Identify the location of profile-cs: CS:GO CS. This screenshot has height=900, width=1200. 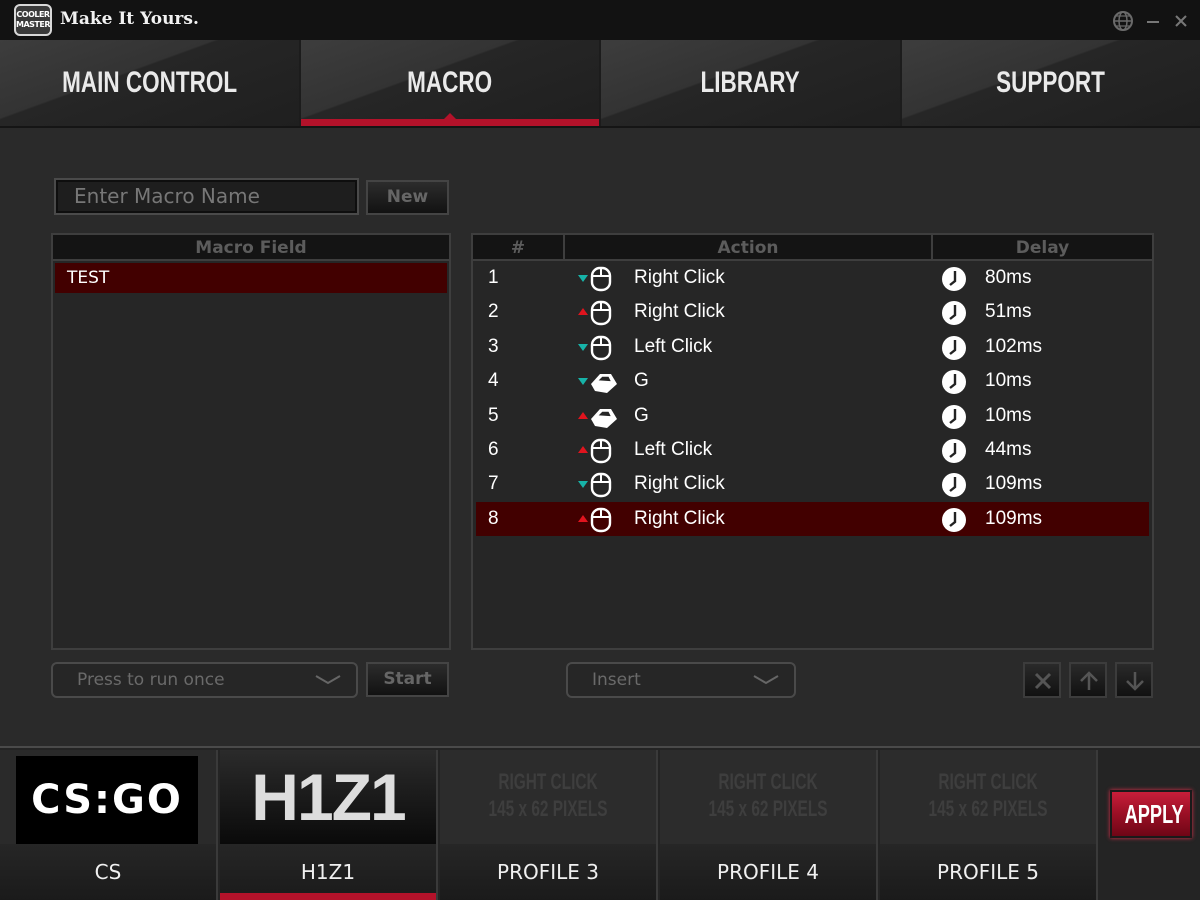
(109, 825).